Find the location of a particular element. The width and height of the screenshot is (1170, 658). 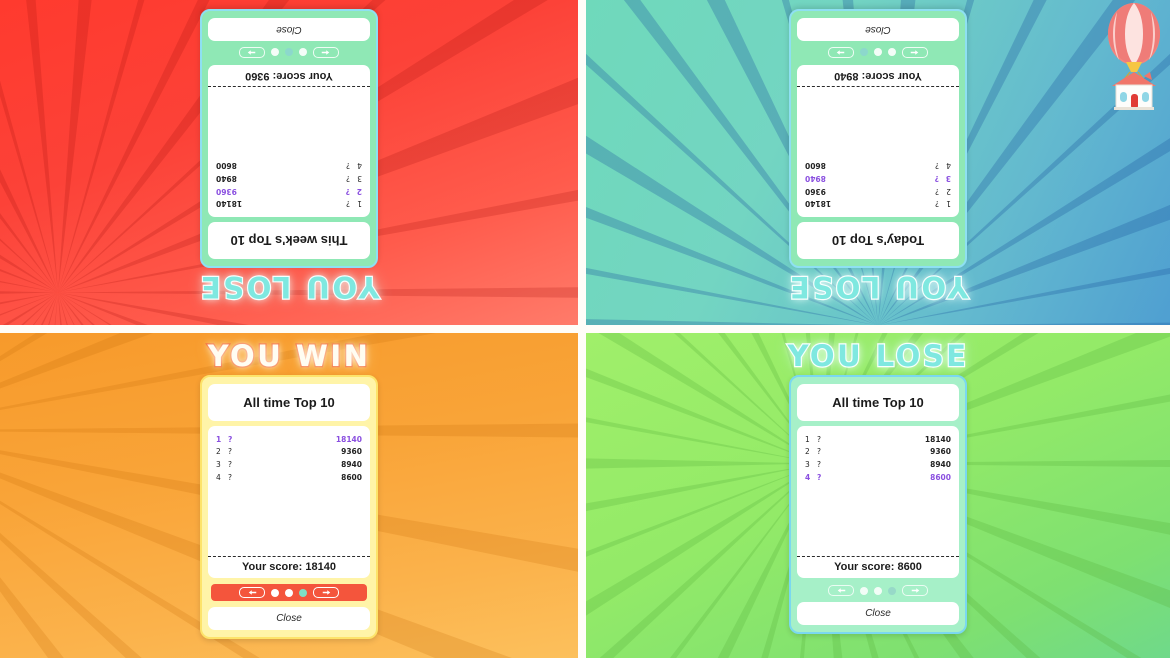

leaderboard-title: Today's Top 10 is located at coordinates (878, 240).